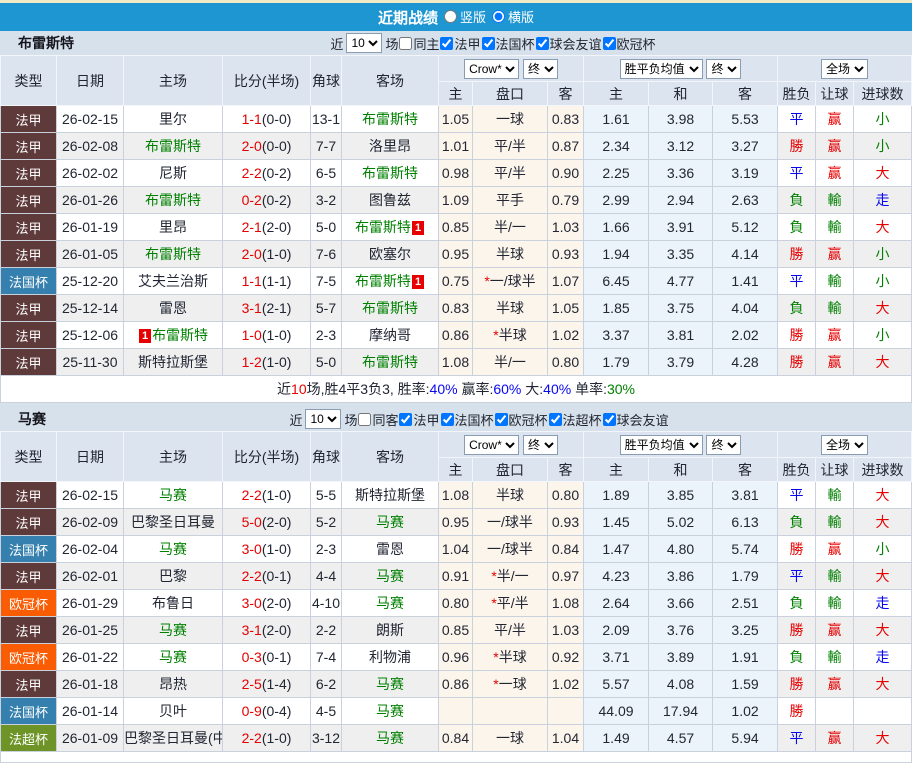 The width and height of the screenshot is (912, 763). I want to click on result-goals: 走, so click(882, 603).